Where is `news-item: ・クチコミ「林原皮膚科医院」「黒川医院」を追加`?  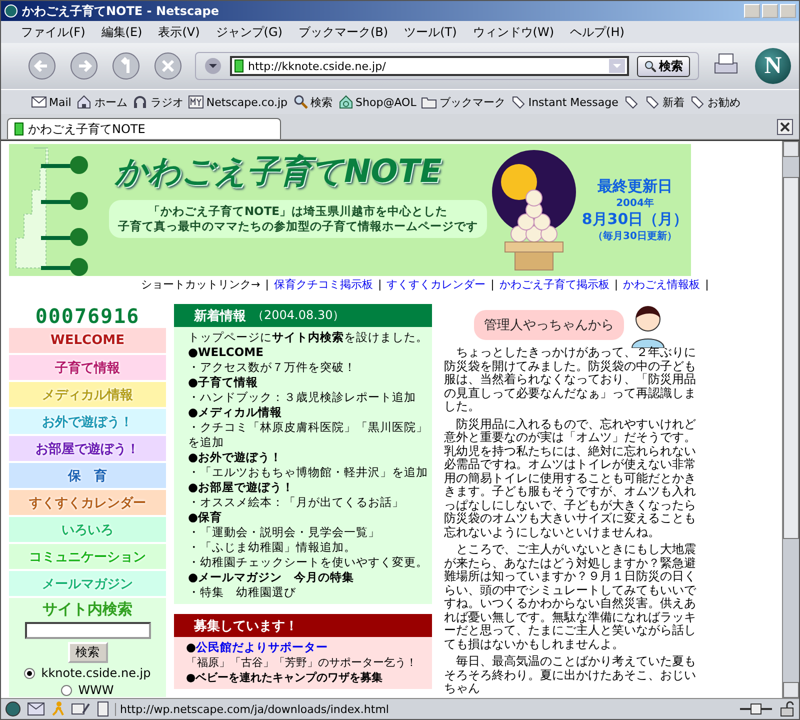 news-item: ・クチコミ「林原皮膚科医院」「黒川医院」を追加 is located at coordinates (308, 435).